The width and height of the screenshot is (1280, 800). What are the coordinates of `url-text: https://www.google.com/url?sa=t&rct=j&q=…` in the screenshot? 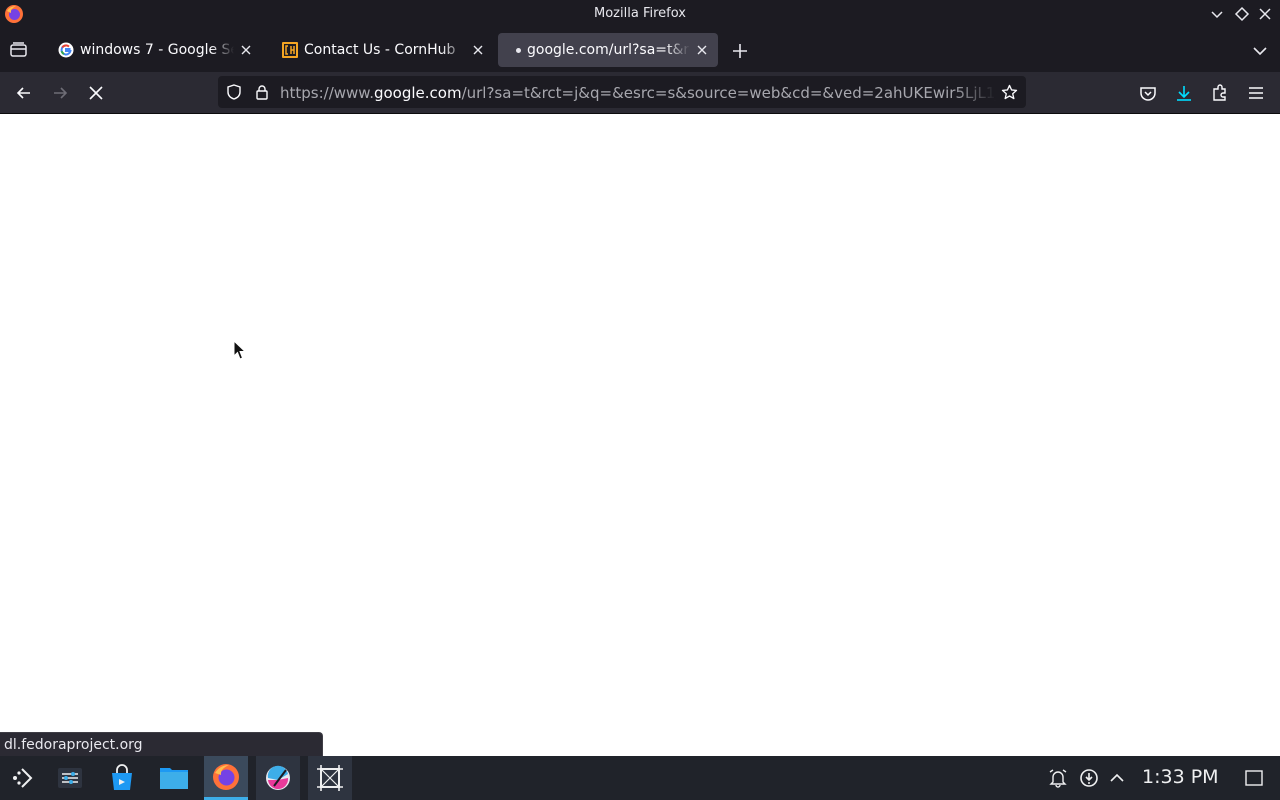 It's located at (638, 93).